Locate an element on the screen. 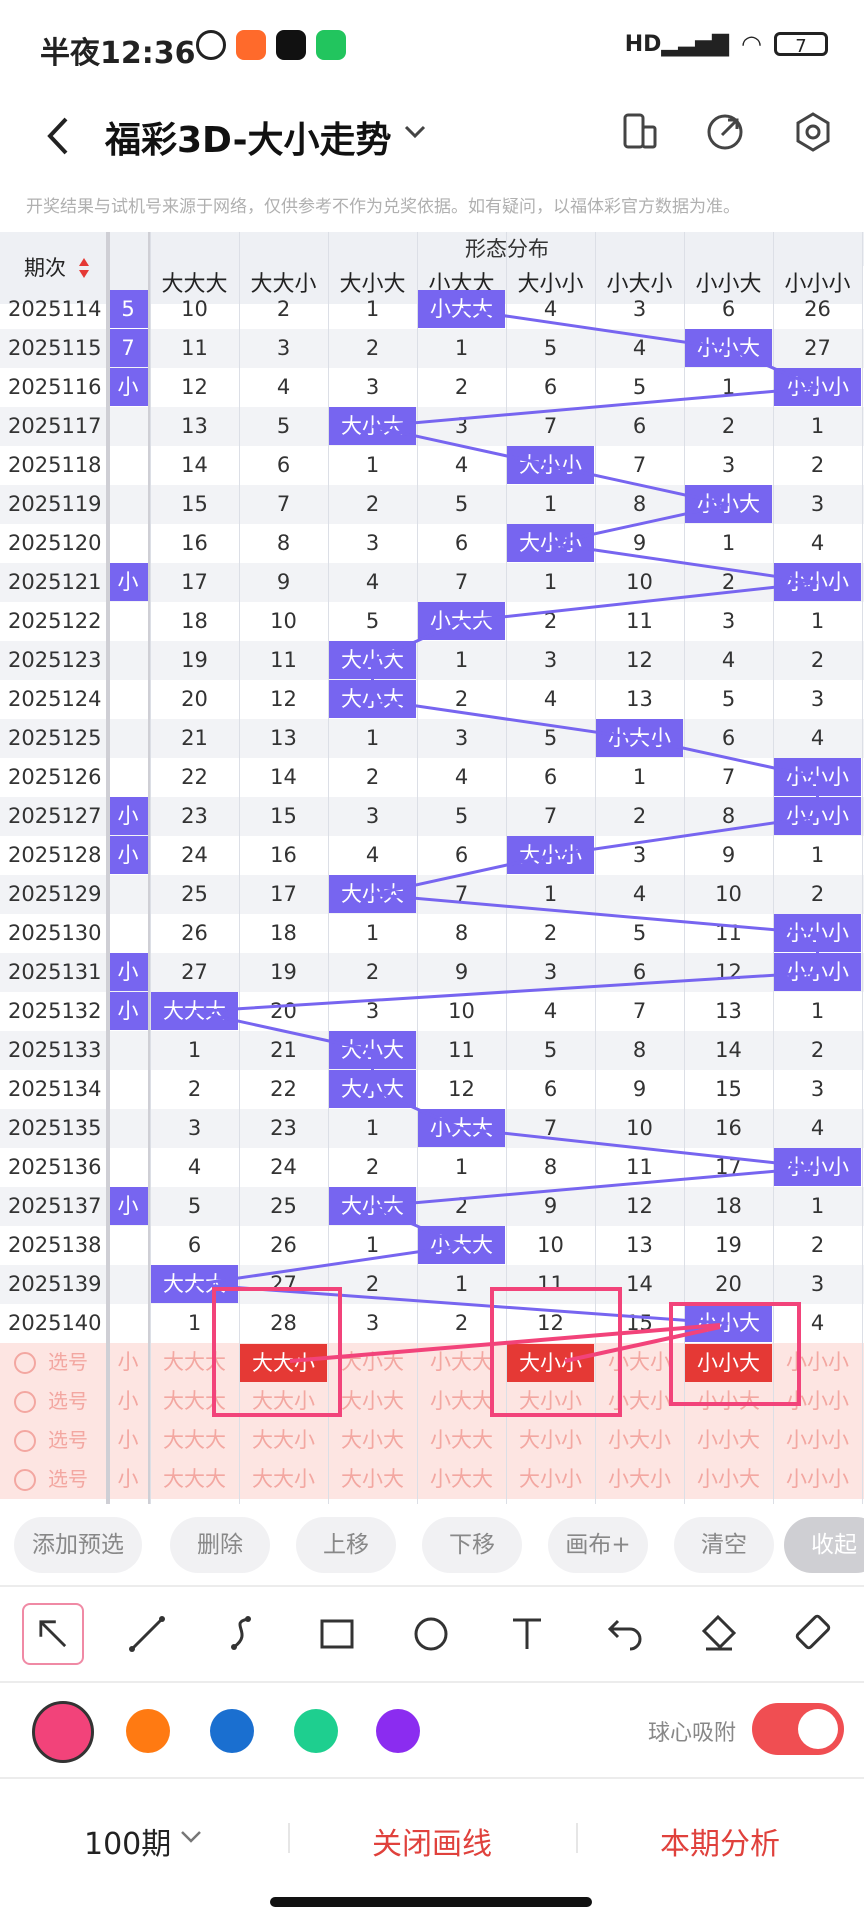  close-lines-button: 关闭画线 is located at coordinates (432, 1841).